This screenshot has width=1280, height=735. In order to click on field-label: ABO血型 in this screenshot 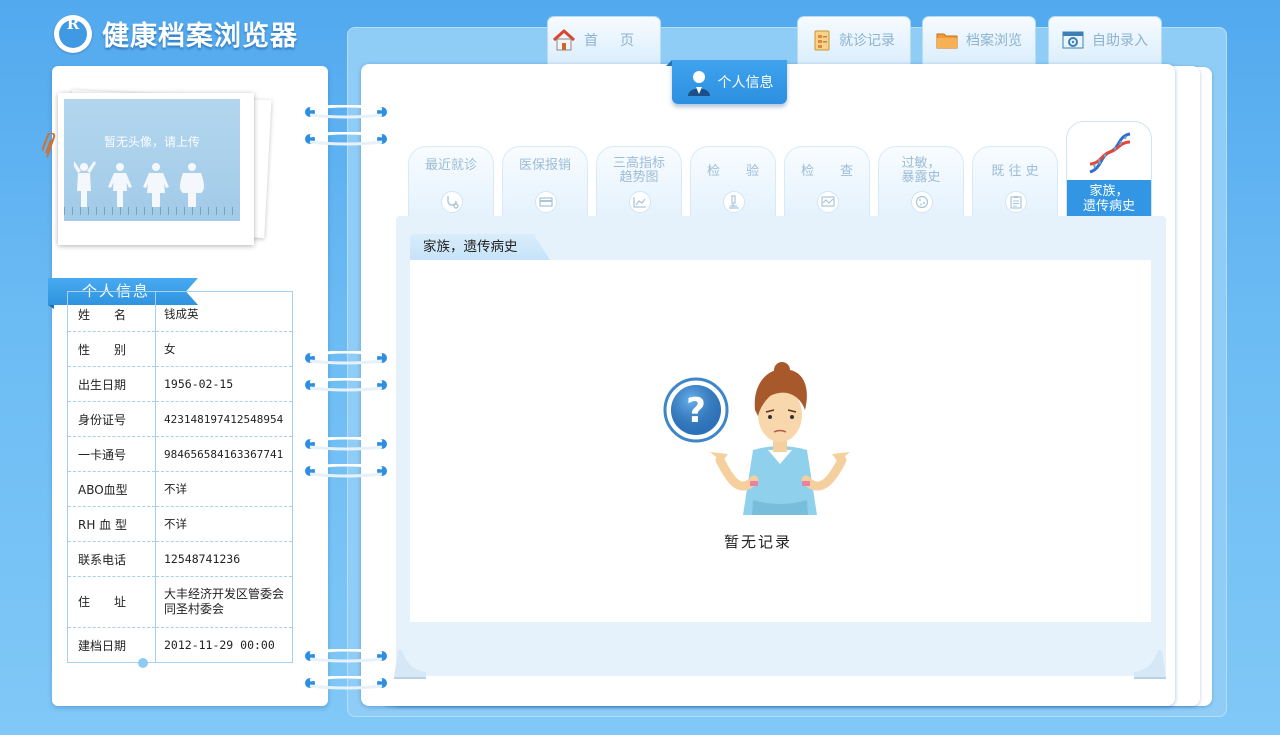, I will do `click(111, 489)`.